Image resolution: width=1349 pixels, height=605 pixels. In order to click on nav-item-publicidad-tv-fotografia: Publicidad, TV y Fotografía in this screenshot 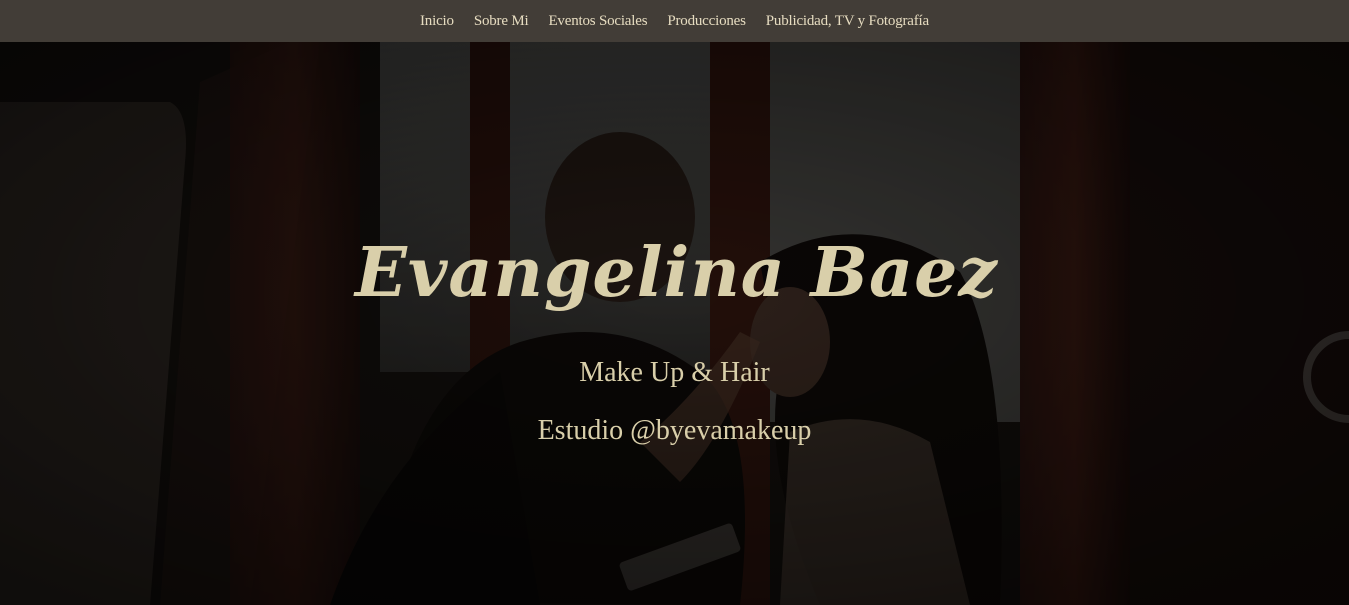, I will do `click(847, 21)`.